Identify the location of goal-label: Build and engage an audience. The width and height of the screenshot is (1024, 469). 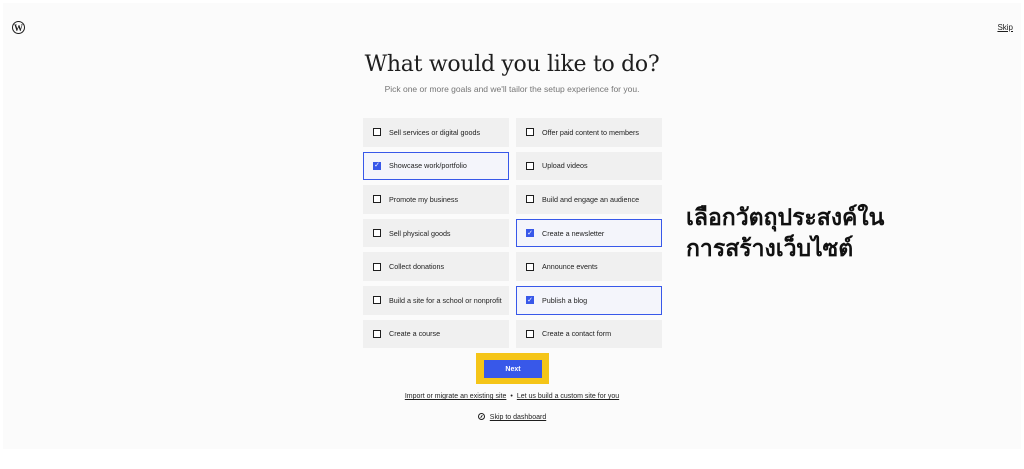
(591, 199).